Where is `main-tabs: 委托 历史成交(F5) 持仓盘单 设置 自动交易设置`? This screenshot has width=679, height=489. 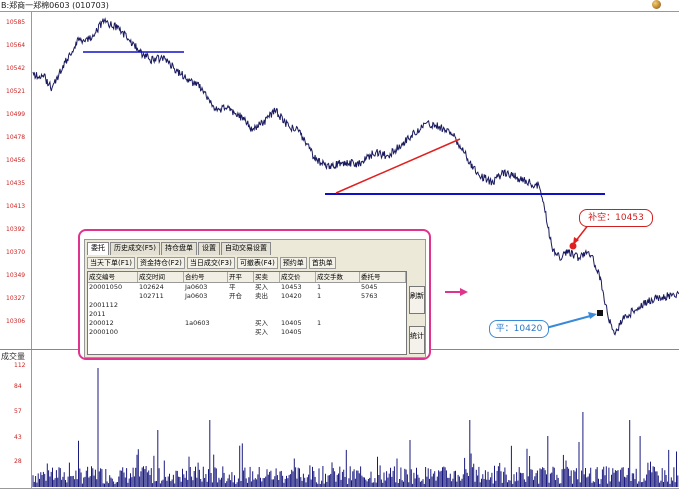
main-tabs: 委托 历史成交(F5) 持仓盘单 设置 自动交易设置 is located at coordinates (179, 248).